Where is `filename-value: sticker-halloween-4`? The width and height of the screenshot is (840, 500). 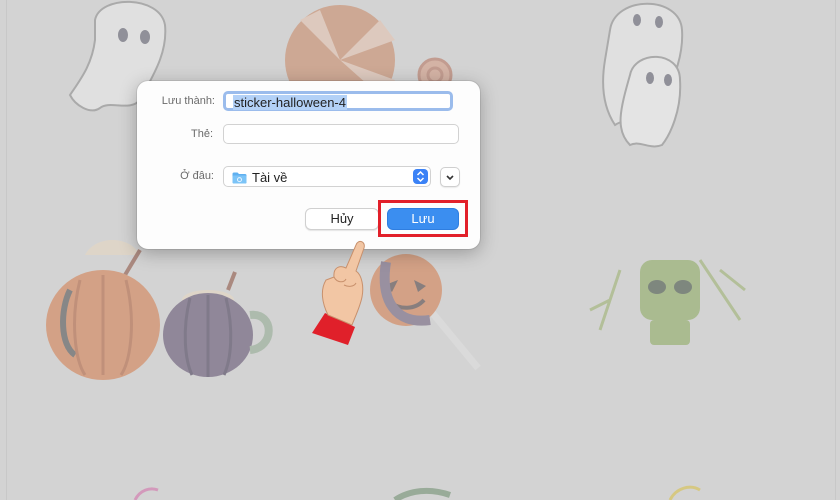
filename-value: sticker-halloween-4 is located at coordinates (290, 102).